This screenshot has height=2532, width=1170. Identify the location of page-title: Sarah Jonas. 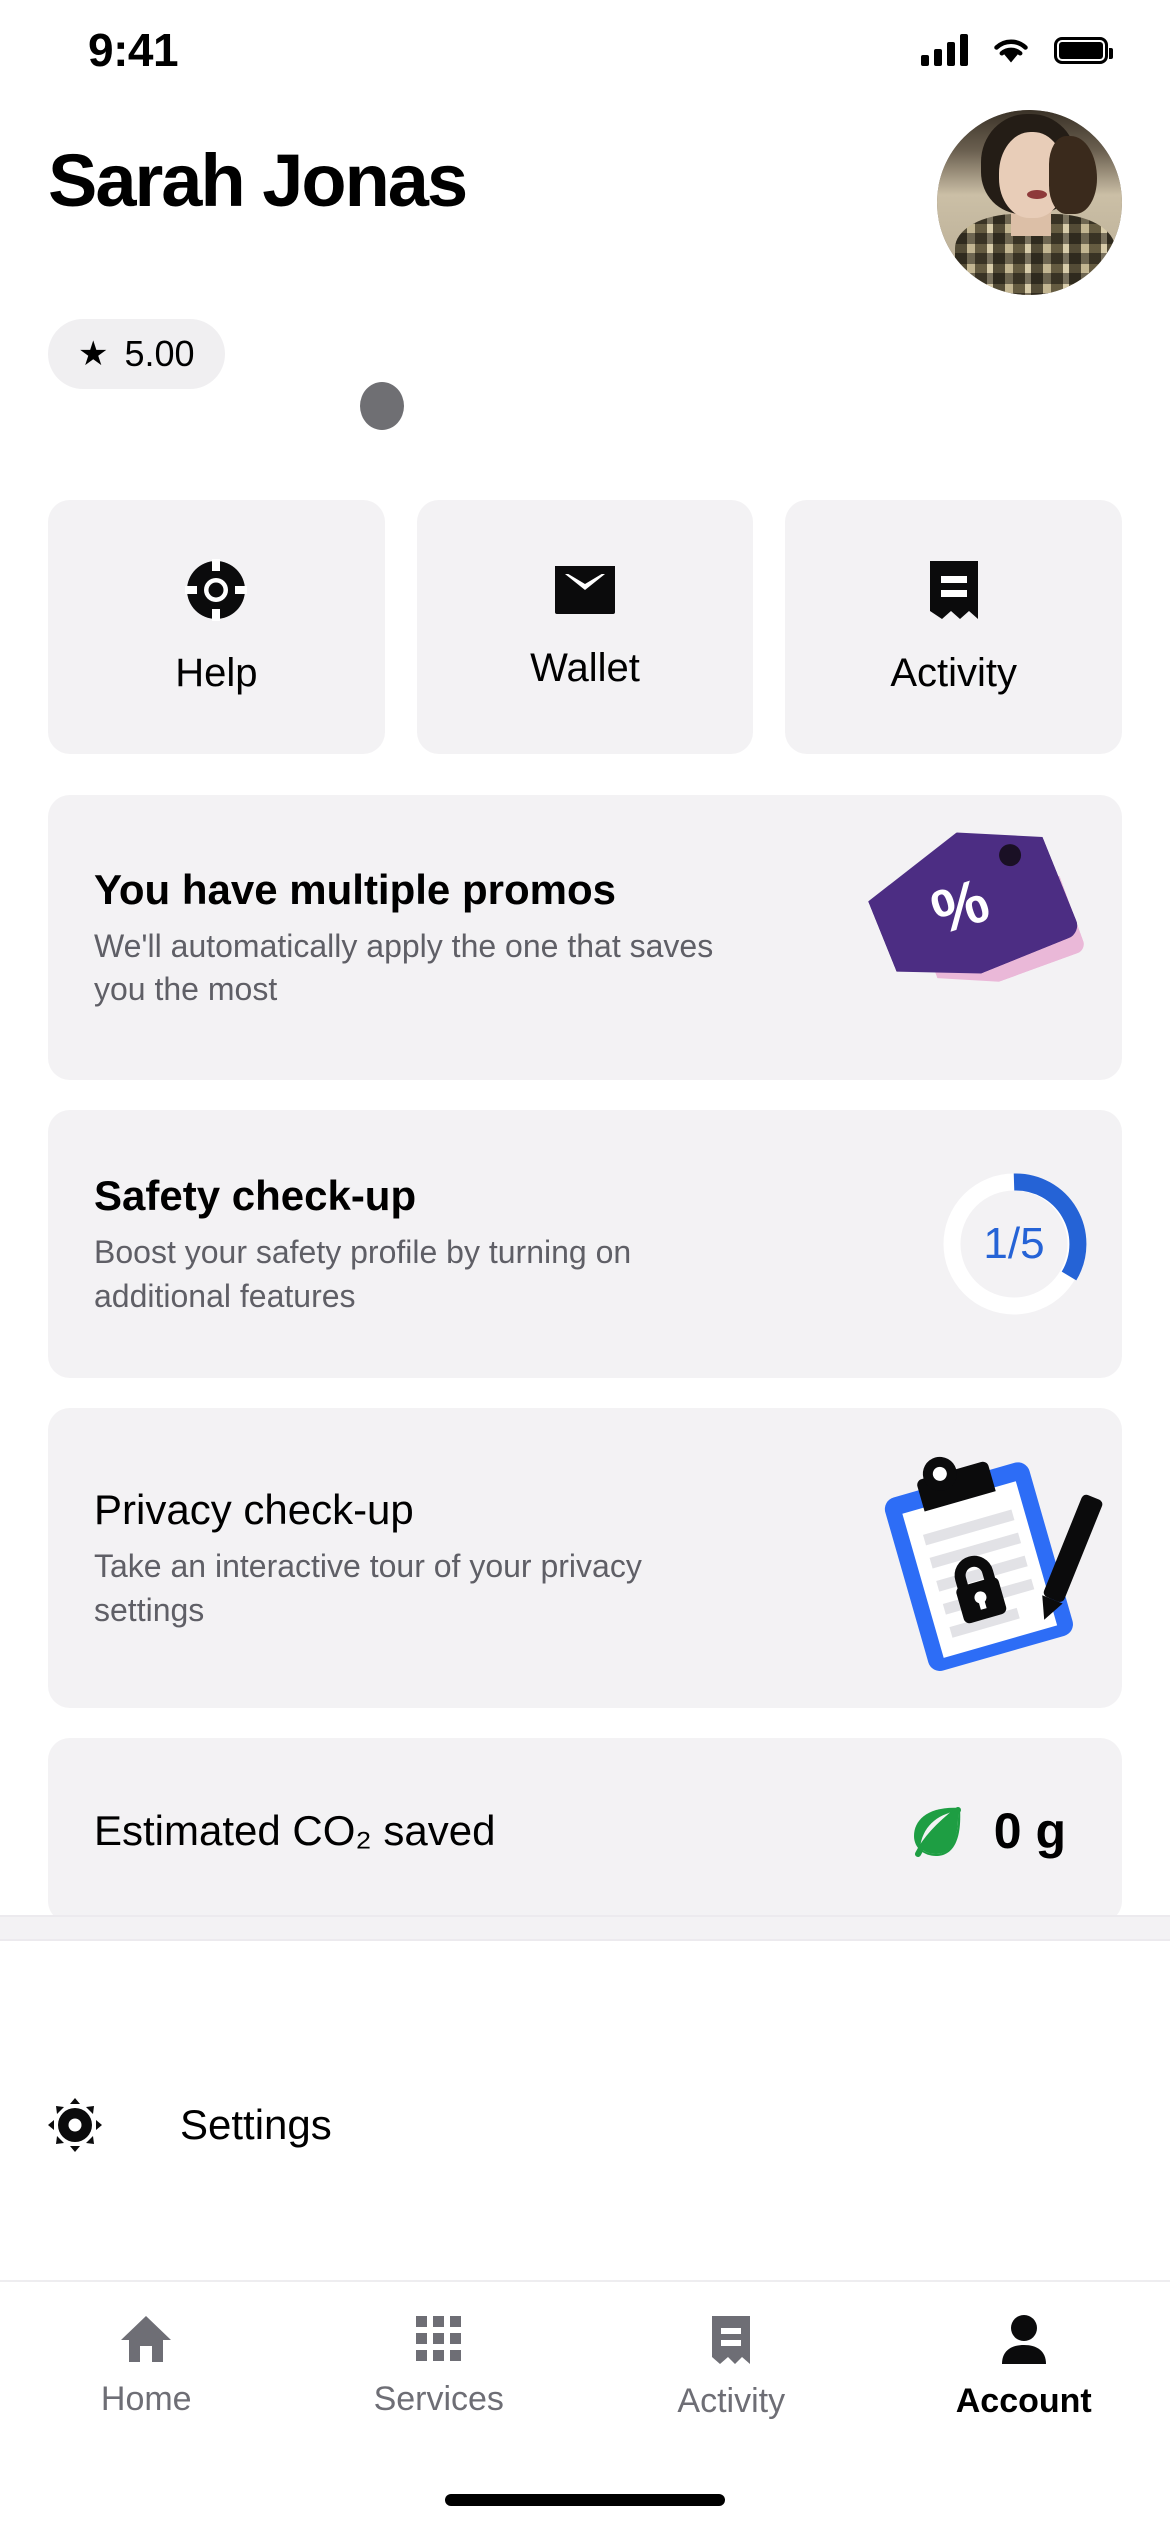
(258, 180).